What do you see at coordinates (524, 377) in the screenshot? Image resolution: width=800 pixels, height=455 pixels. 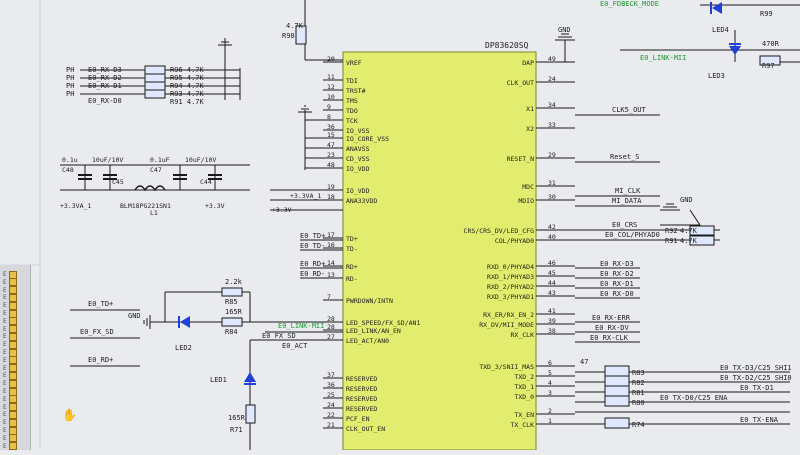 I see `right-pin-name: TXD_2` at bounding box center [524, 377].